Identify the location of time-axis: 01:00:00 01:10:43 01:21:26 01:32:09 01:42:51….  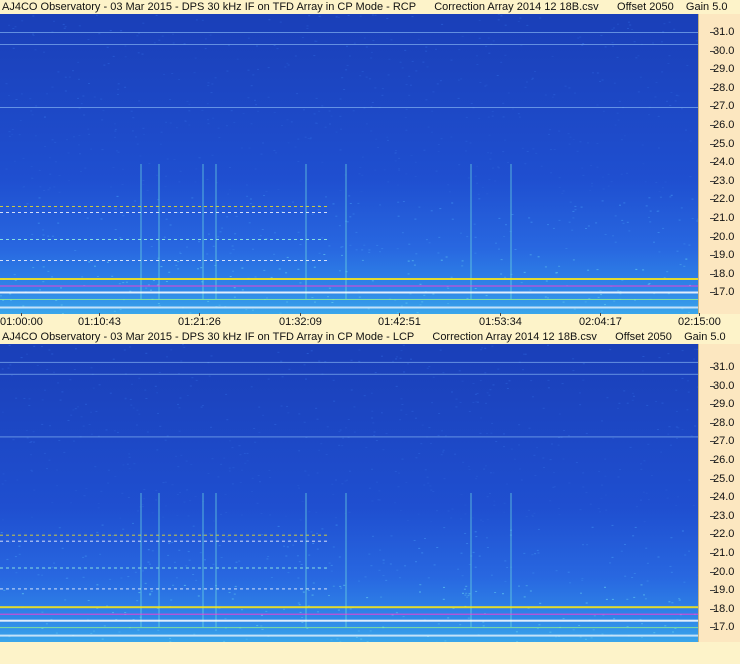
(370, 321).